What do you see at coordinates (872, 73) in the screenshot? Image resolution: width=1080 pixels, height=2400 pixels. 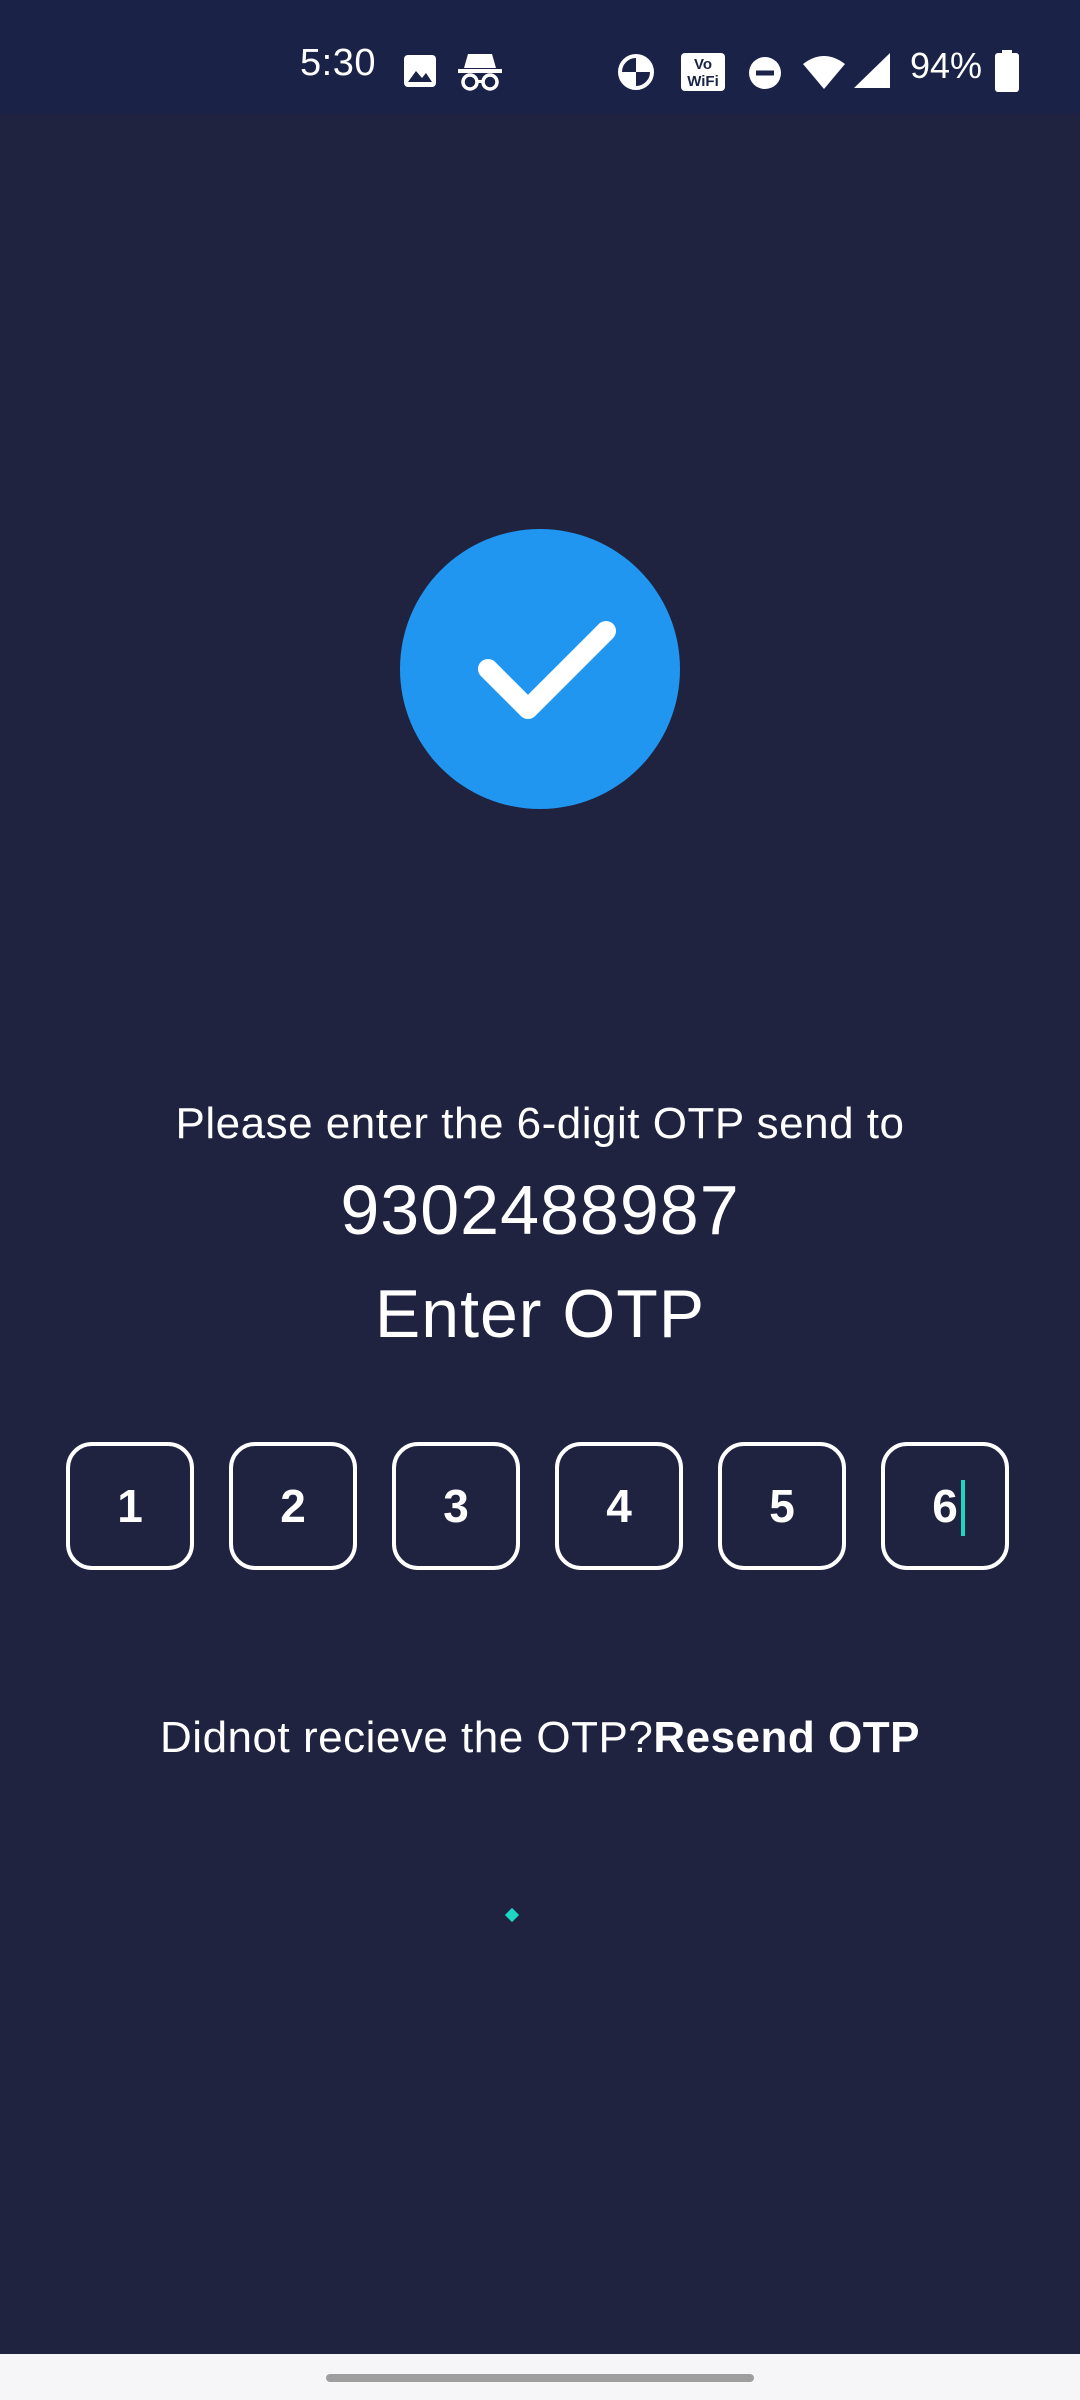 I see `signal-icon` at bounding box center [872, 73].